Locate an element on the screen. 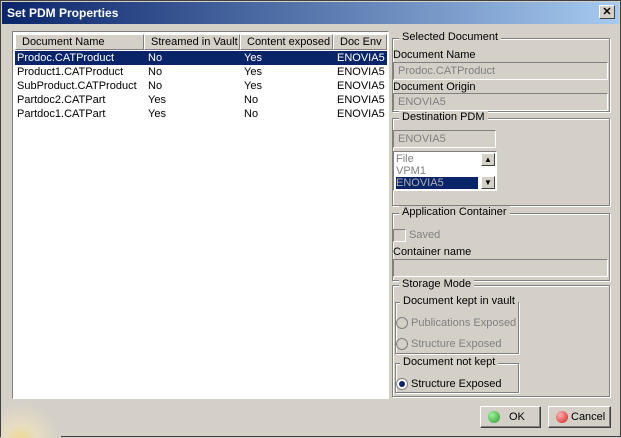  cancel-icon is located at coordinates (562, 417).